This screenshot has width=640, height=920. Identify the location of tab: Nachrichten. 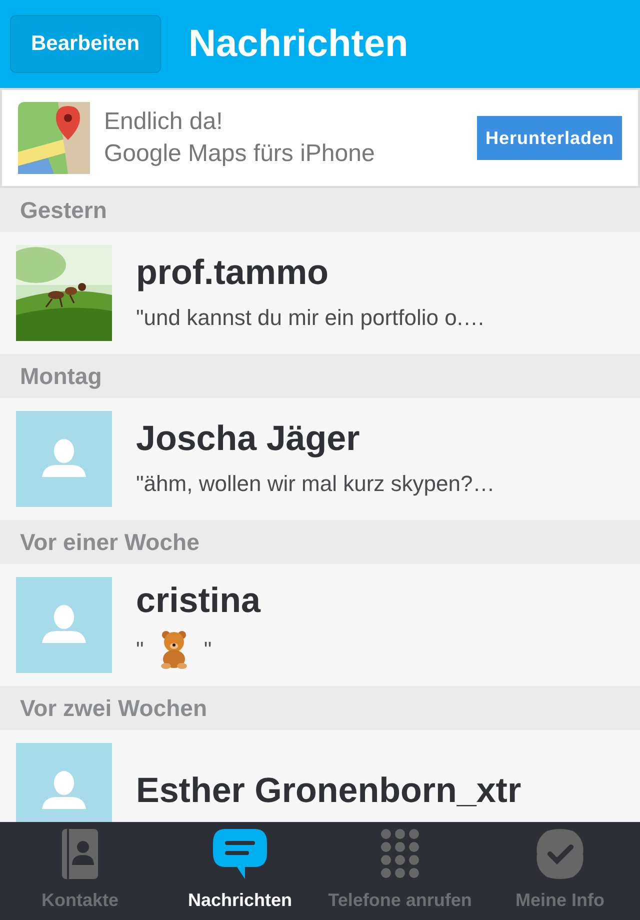
(240, 871).